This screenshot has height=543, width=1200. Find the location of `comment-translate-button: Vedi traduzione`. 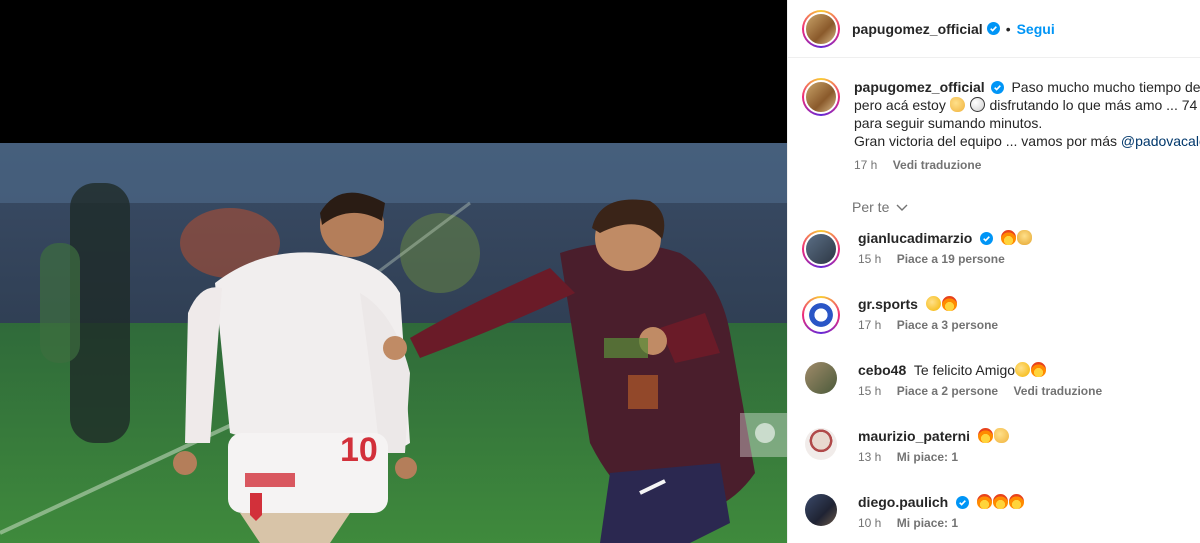

comment-translate-button: Vedi traduzione is located at coordinates (1057, 391).